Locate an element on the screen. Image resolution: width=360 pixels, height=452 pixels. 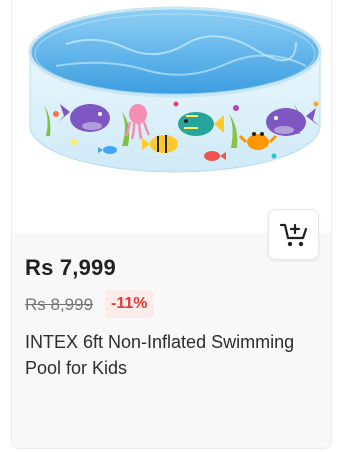
product-price: Rs 7,999 is located at coordinates (70, 267).